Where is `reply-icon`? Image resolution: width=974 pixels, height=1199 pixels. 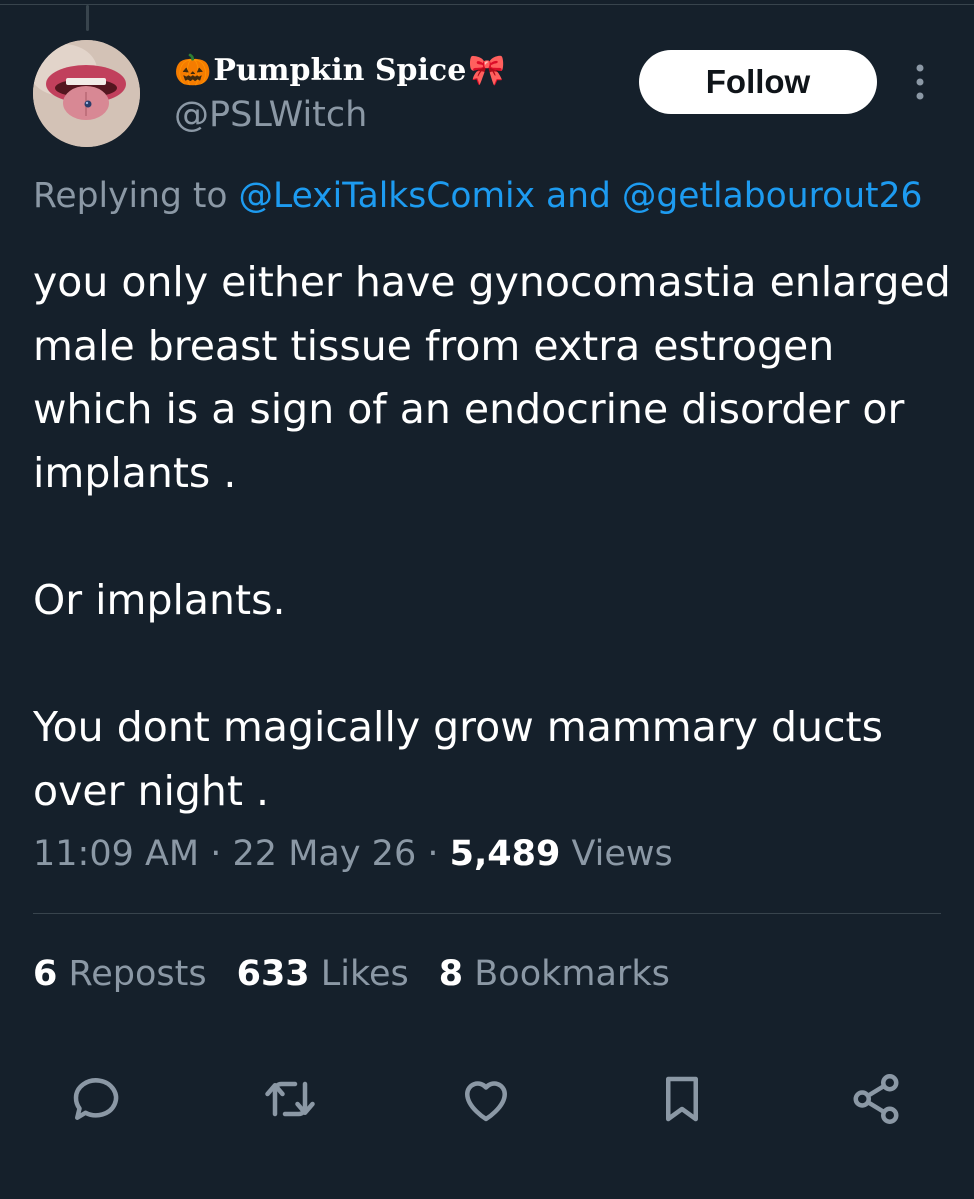
reply-icon is located at coordinates (96, 1099).